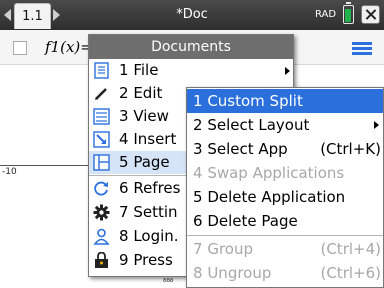 Image resolution: width=384 pixels, height=288 pixels. What do you see at coordinates (285, 235) in the screenshot?
I see `submenu-separator` at bounding box center [285, 235].